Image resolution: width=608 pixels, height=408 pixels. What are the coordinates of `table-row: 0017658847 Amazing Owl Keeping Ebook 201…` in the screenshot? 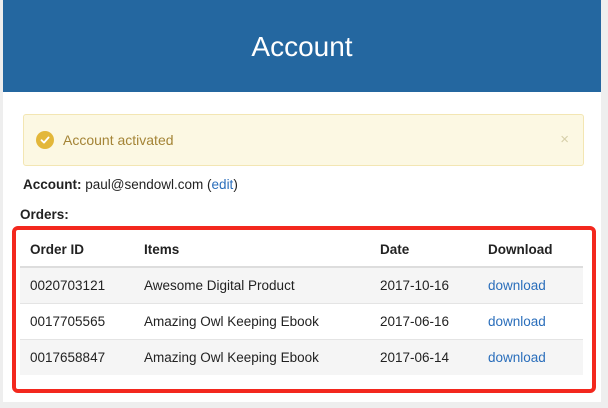 It's located at (301, 357).